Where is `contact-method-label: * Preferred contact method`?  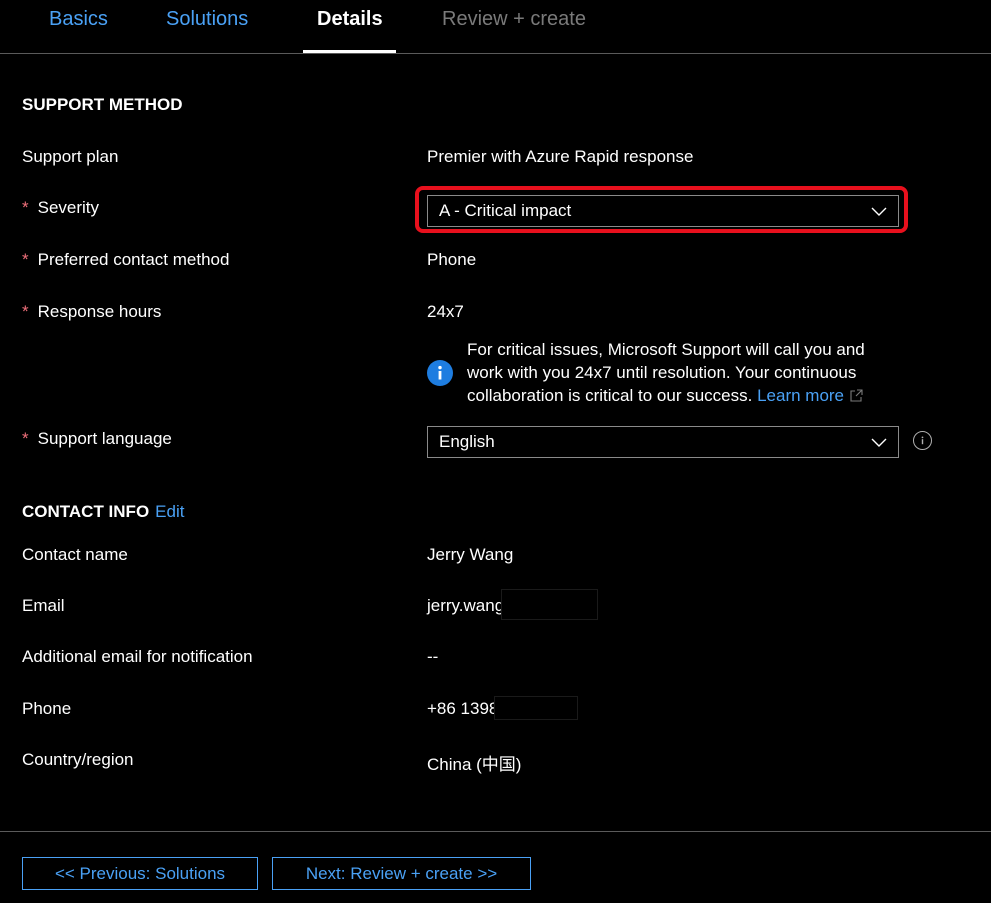 contact-method-label: * Preferred contact method is located at coordinates (125, 260).